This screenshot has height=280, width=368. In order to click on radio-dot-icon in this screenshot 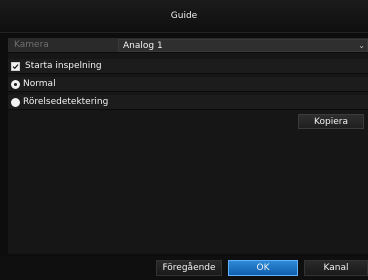, I will do `click(15, 84)`.